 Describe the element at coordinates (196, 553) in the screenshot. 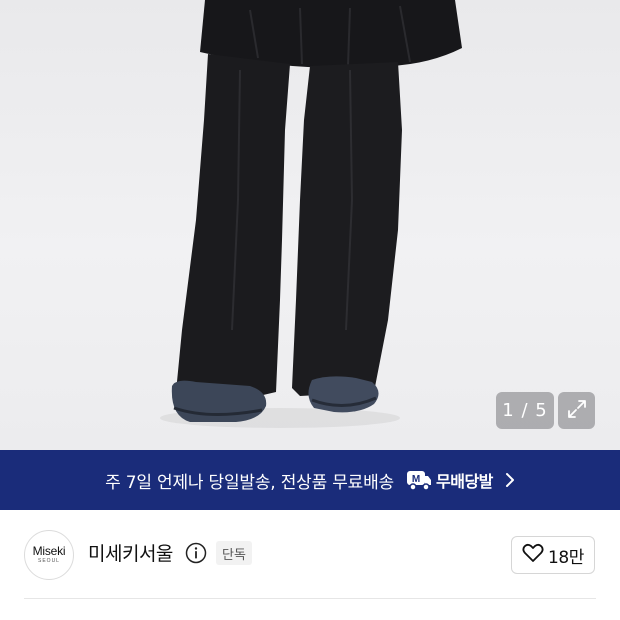

I see `info-icon` at that location.